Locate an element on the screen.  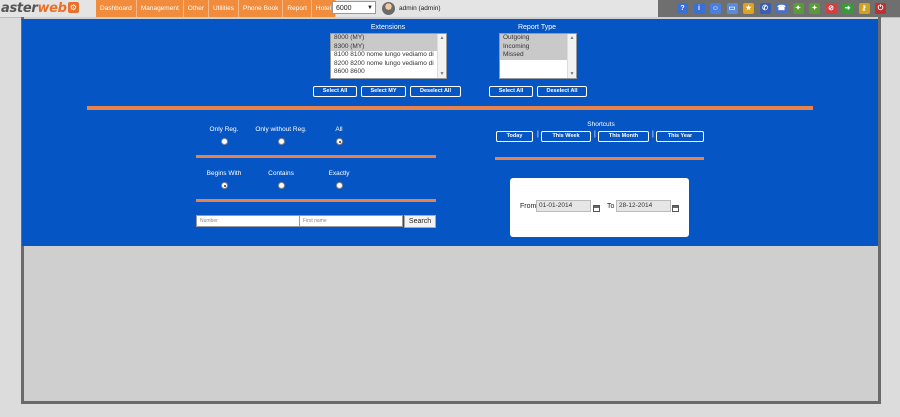
extension-option: 8200 8200 nome lungo vediamo di is located at coordinates (388, 64).